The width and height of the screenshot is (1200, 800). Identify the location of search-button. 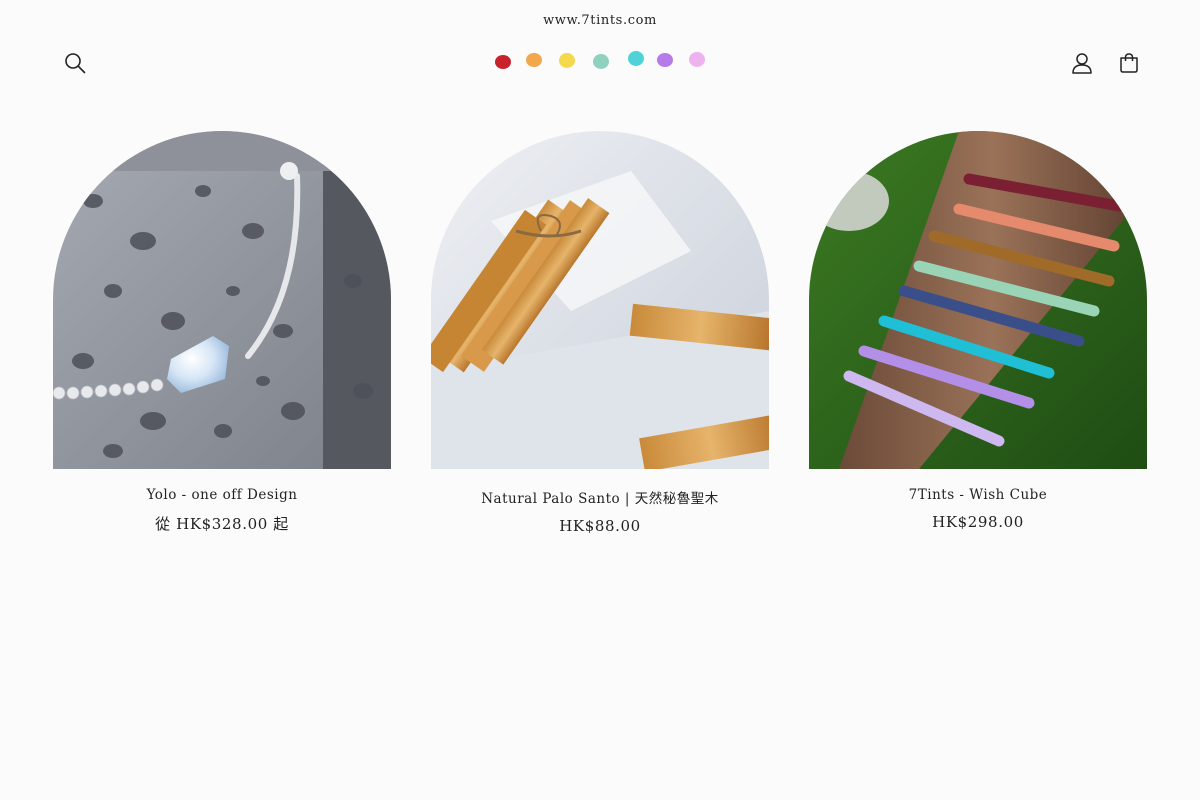
(75, 63).